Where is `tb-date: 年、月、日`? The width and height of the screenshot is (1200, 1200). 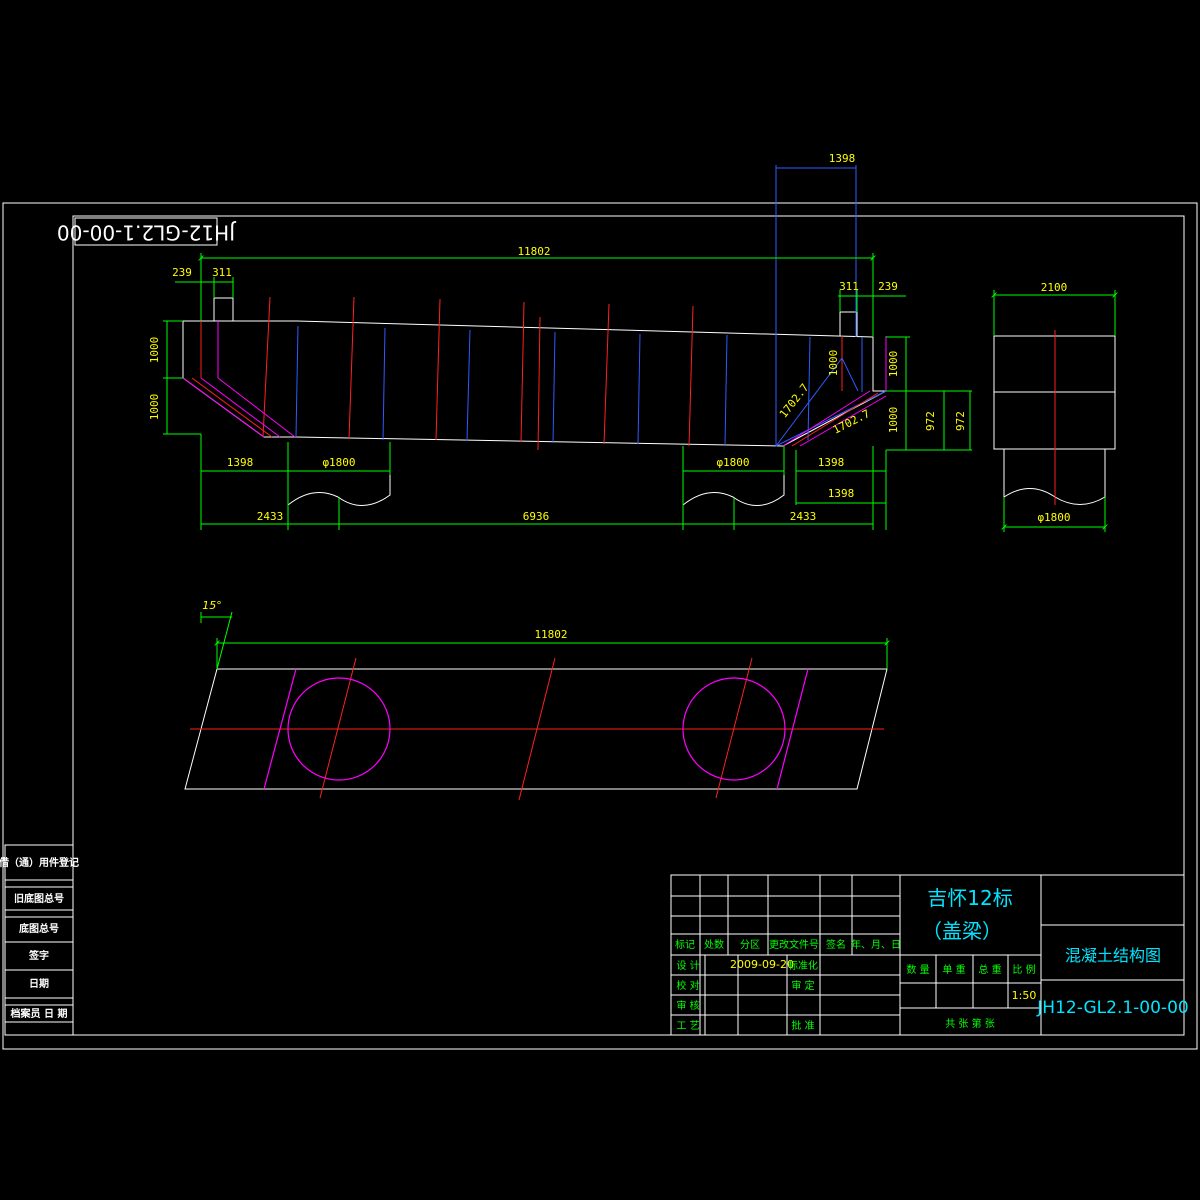
tb-date: 年、月、日 is located at coordinates (876, 944).